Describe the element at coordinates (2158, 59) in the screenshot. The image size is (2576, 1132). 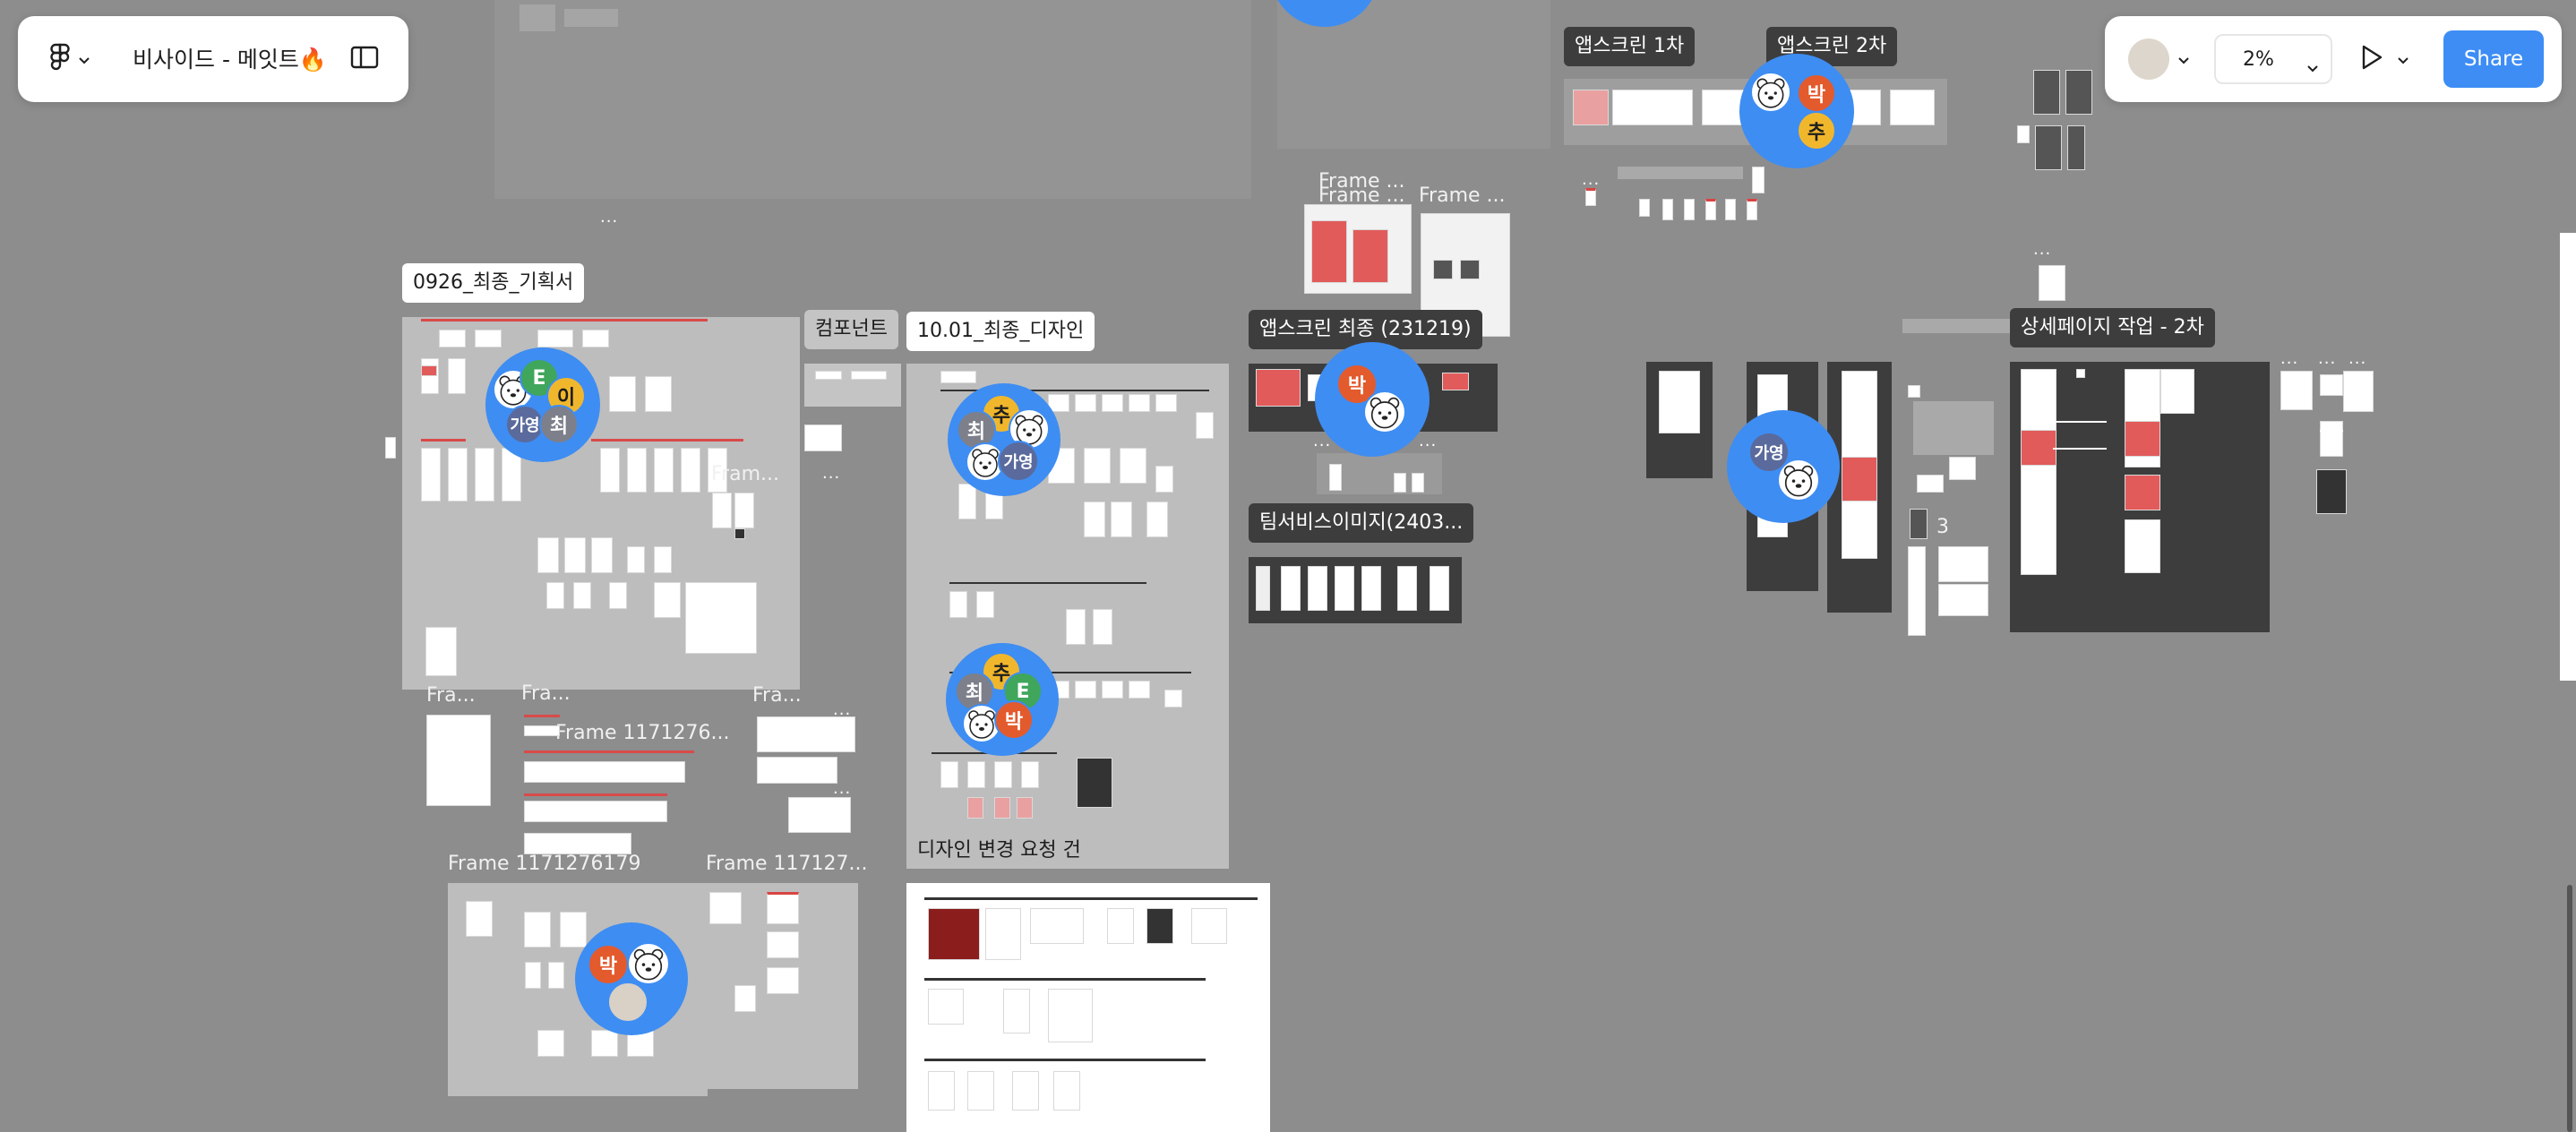
I see `user-menu-button` at that location.